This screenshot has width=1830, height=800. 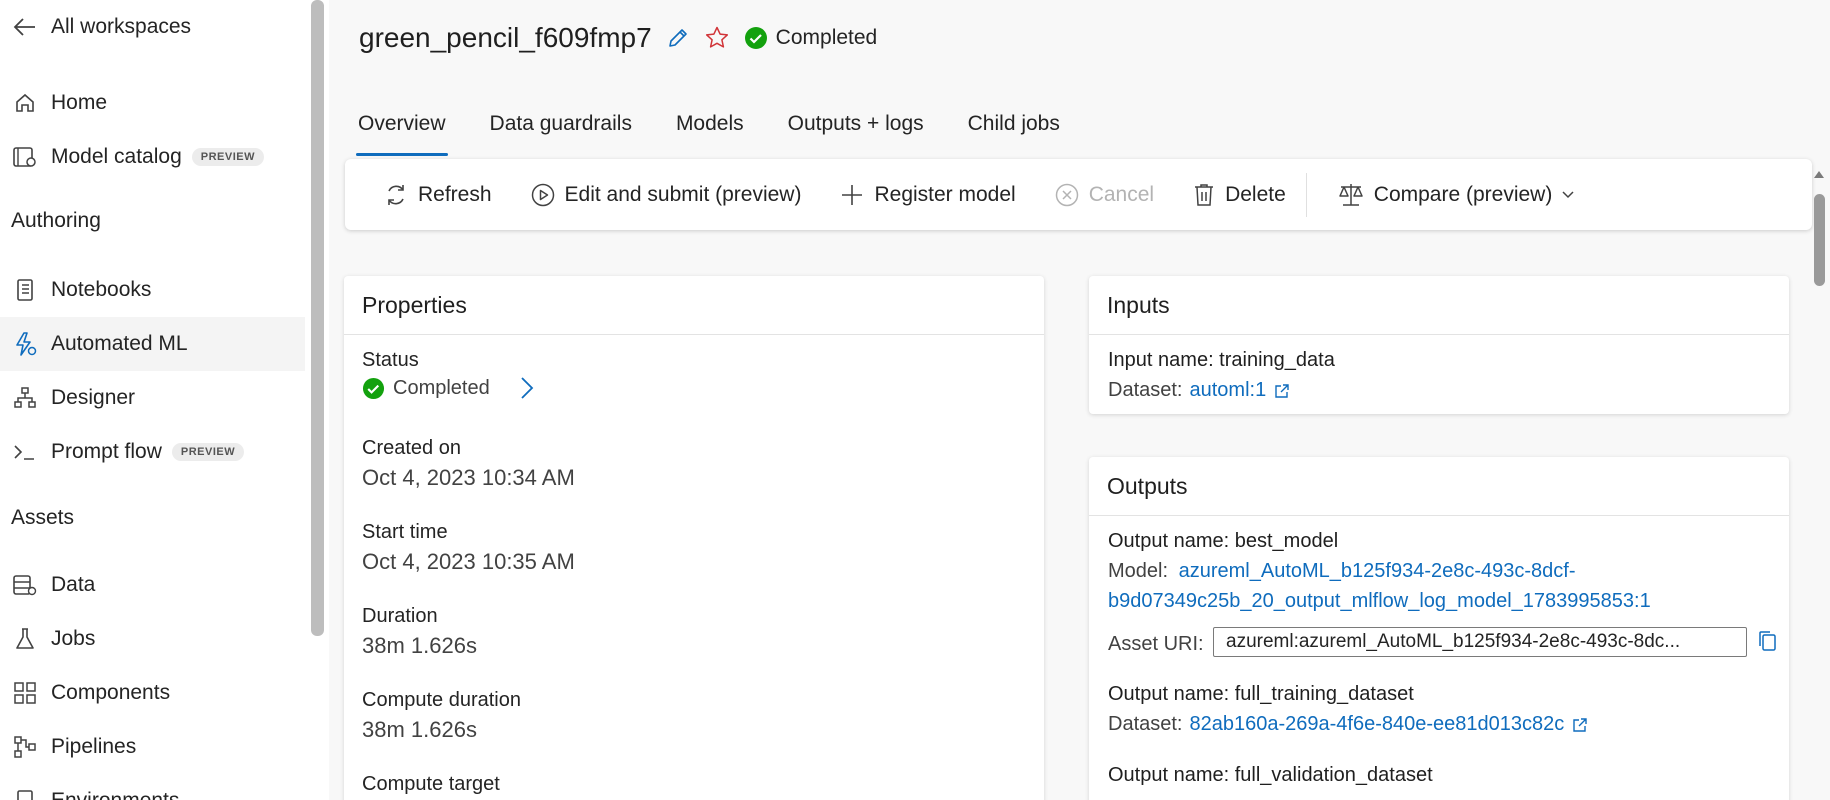 I want to click on input-dataset-link: automl:1, so click(x=1227, y=390).